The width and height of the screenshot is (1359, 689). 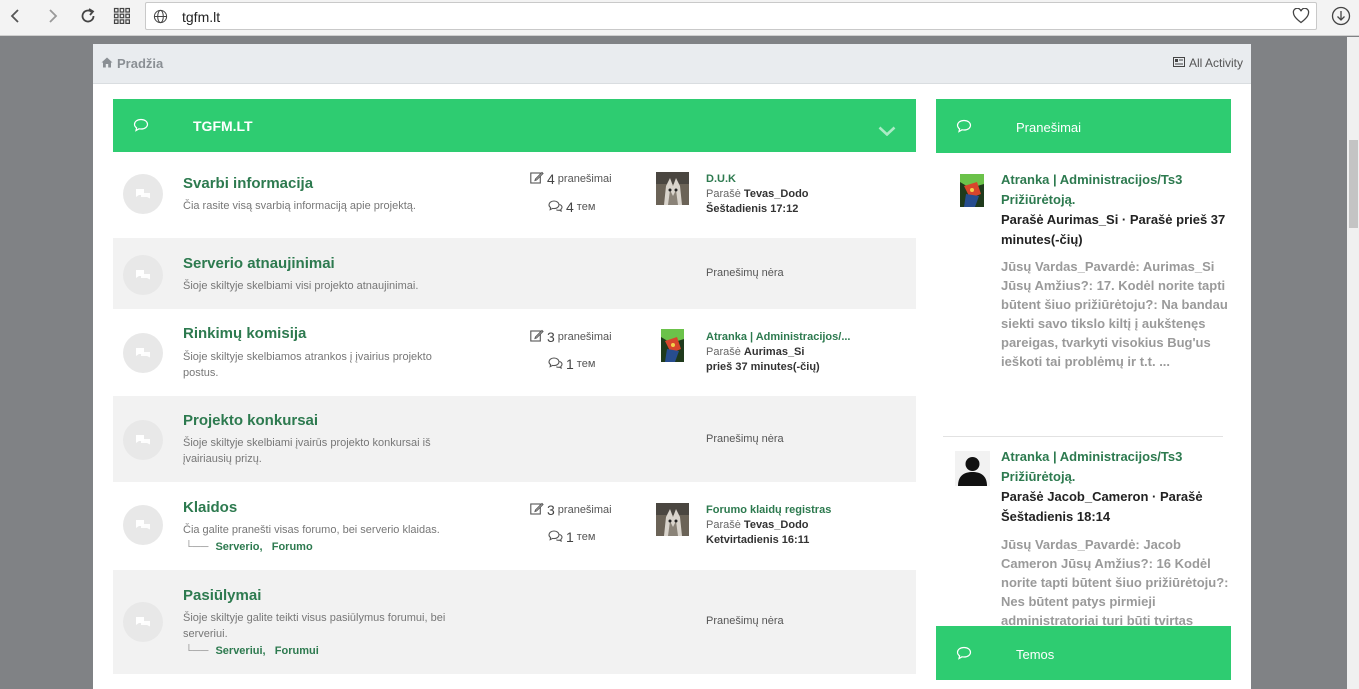 I want to click on download-icon, so click(x=1341, y=16).